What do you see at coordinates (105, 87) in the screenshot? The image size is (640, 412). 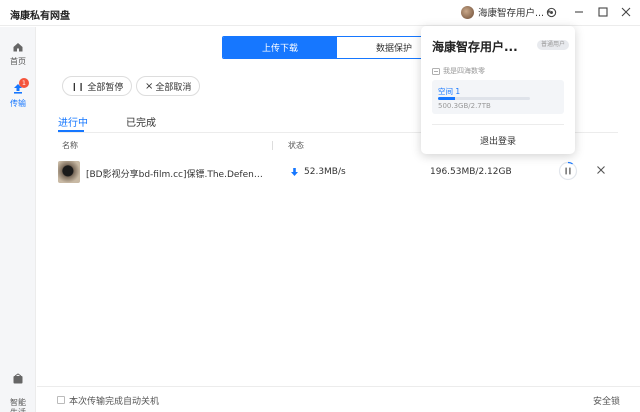 I see `pause-all-label: 全部暂停` at bounding box center [105, 87].